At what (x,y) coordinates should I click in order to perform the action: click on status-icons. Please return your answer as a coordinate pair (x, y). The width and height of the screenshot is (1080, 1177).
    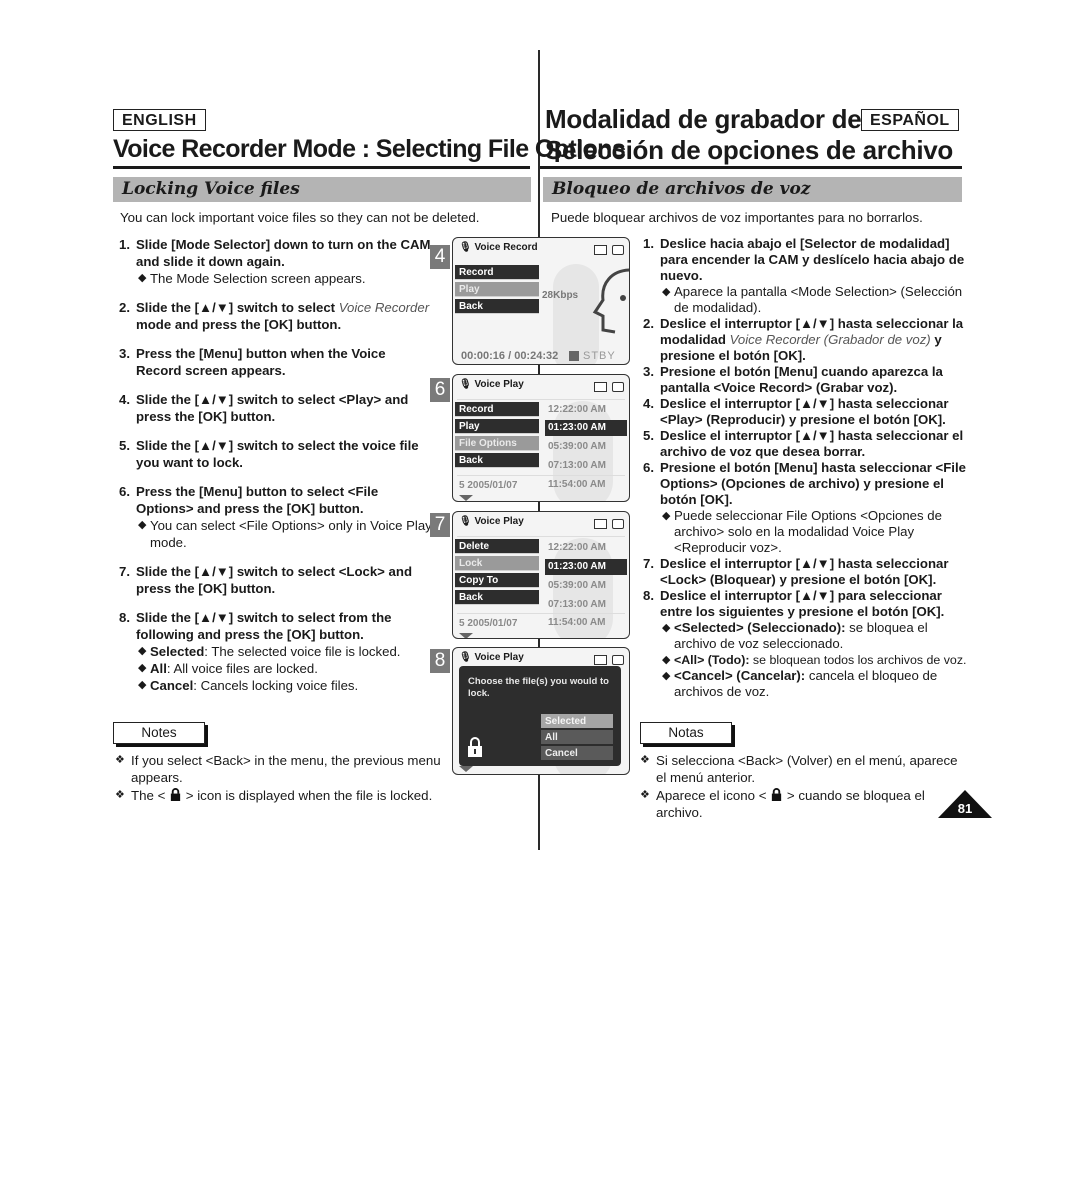
    Looking at the image, I should click on (606, 524).